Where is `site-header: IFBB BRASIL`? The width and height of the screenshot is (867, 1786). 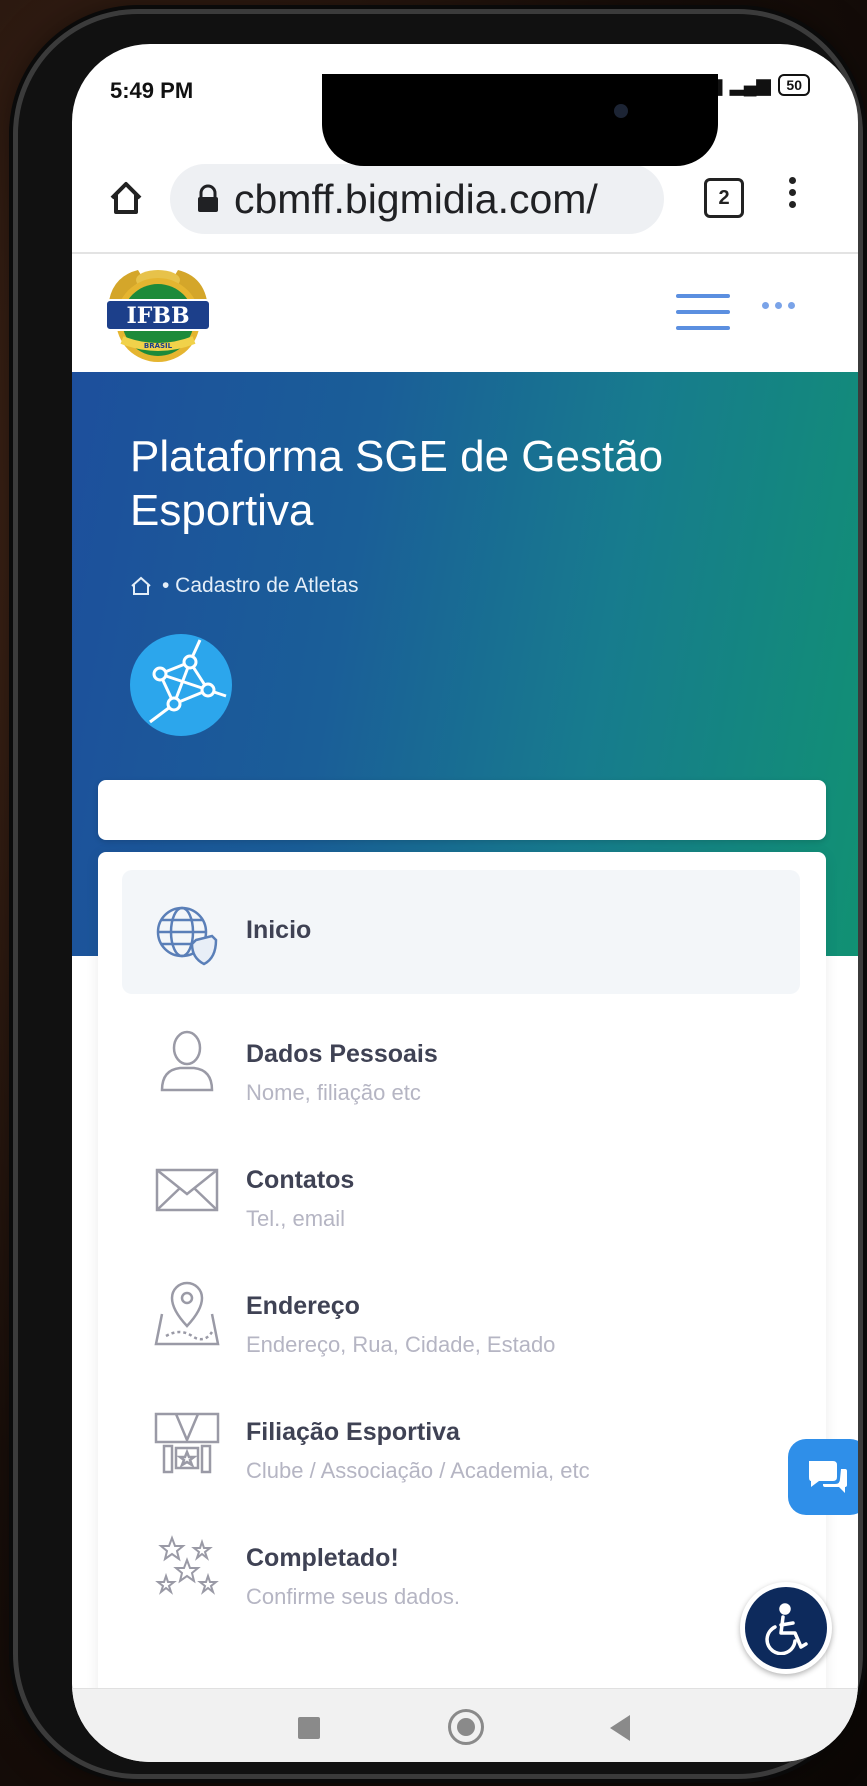 site-header: IFBB BRASIL is located at coordinates (465, 313).